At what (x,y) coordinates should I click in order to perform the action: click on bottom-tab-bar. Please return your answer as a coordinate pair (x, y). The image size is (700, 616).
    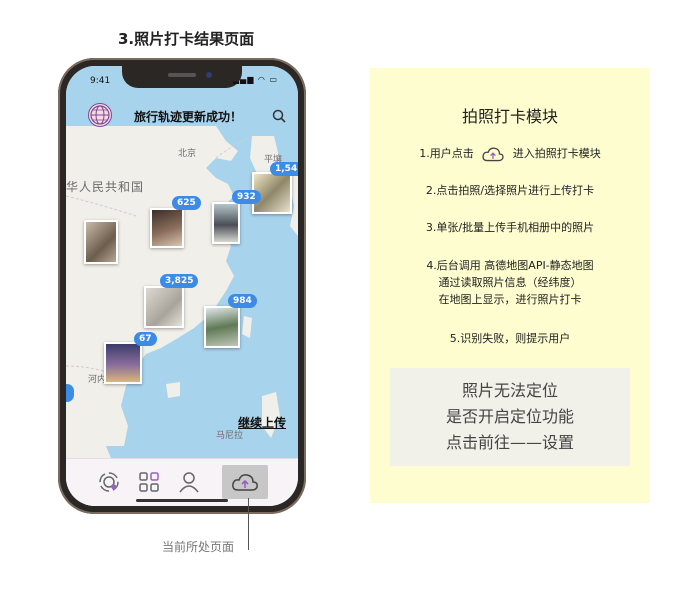
    Looking at the image, I should click on (182, 482).